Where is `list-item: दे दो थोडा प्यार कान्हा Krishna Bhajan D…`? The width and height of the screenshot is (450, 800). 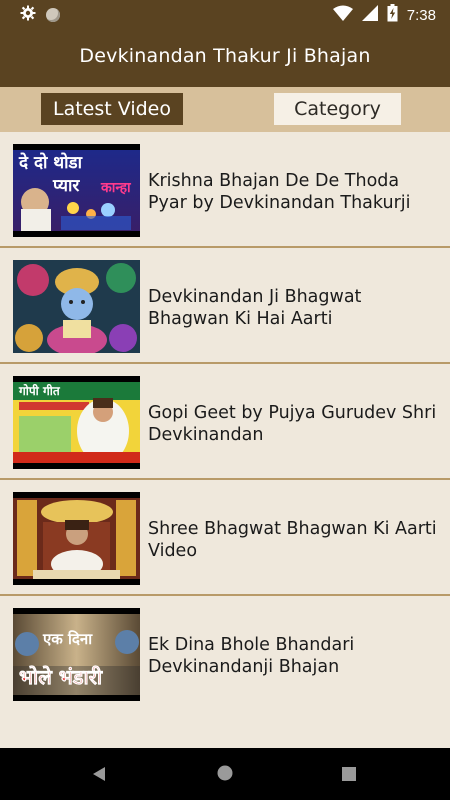
list-item: दे दो थोडा प्यार कान्हा Krishna Bhajan D… is located at coordinates (225, 190).